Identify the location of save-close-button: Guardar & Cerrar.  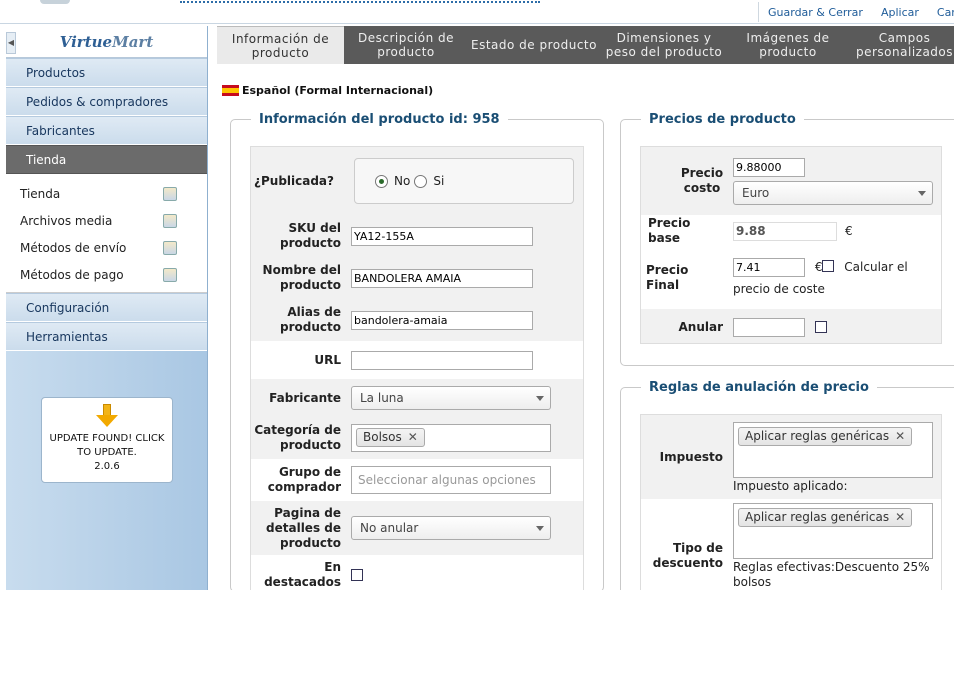
(815, 12).